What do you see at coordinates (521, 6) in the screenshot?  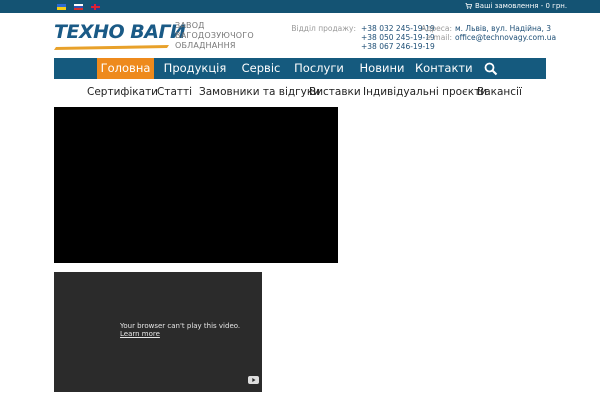 I see `cart-summary-link: Ваші замовлення - 0 грн.` at bounding box center [521, 6].